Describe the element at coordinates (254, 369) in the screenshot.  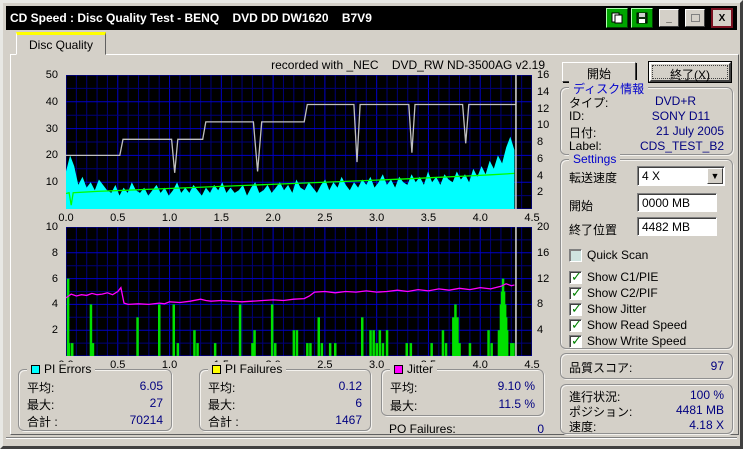
I see `pi-failures-legend-label: PI Failures` at that location.